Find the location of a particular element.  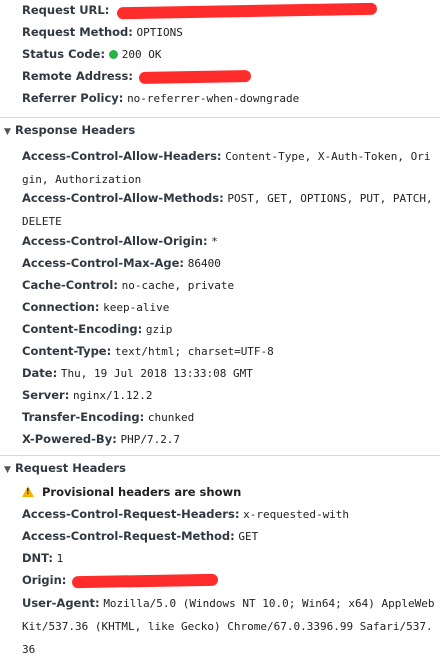

response-headers-toggle: ▼ Response Headers is located at coordinates (220, 130).